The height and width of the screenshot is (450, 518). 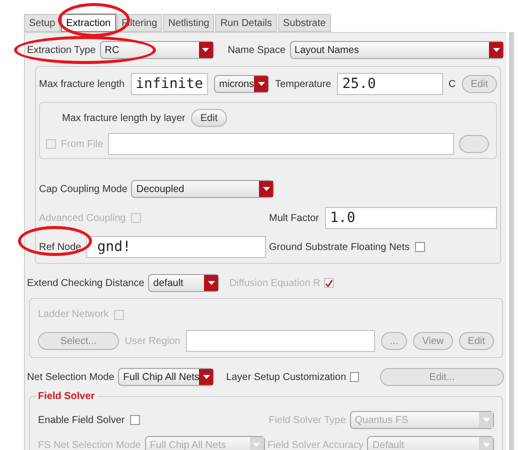 What do you see at coordinates (202, 189) in the screenshot?
I see `cap-coupling-dropdown: Decoupled` at bounding box center [202, 189].